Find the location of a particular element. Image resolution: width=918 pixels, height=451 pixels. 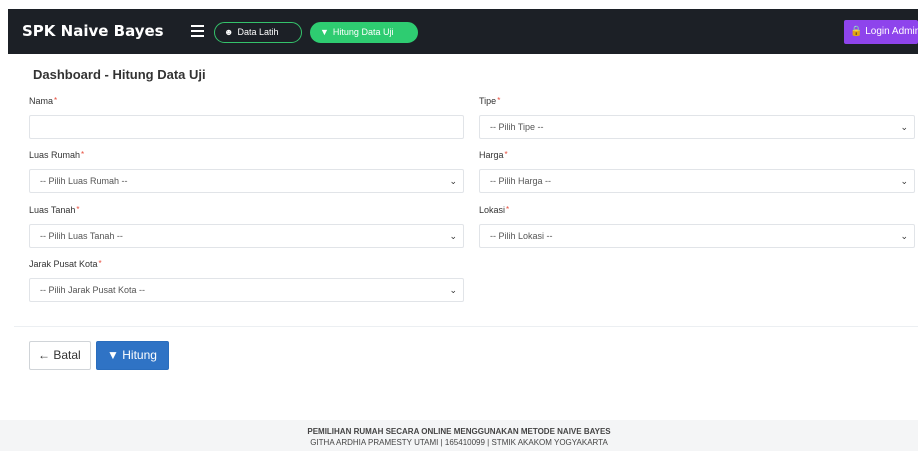

luas-rumah-label: Luas Rumah* is located at coordinates (56, 155).